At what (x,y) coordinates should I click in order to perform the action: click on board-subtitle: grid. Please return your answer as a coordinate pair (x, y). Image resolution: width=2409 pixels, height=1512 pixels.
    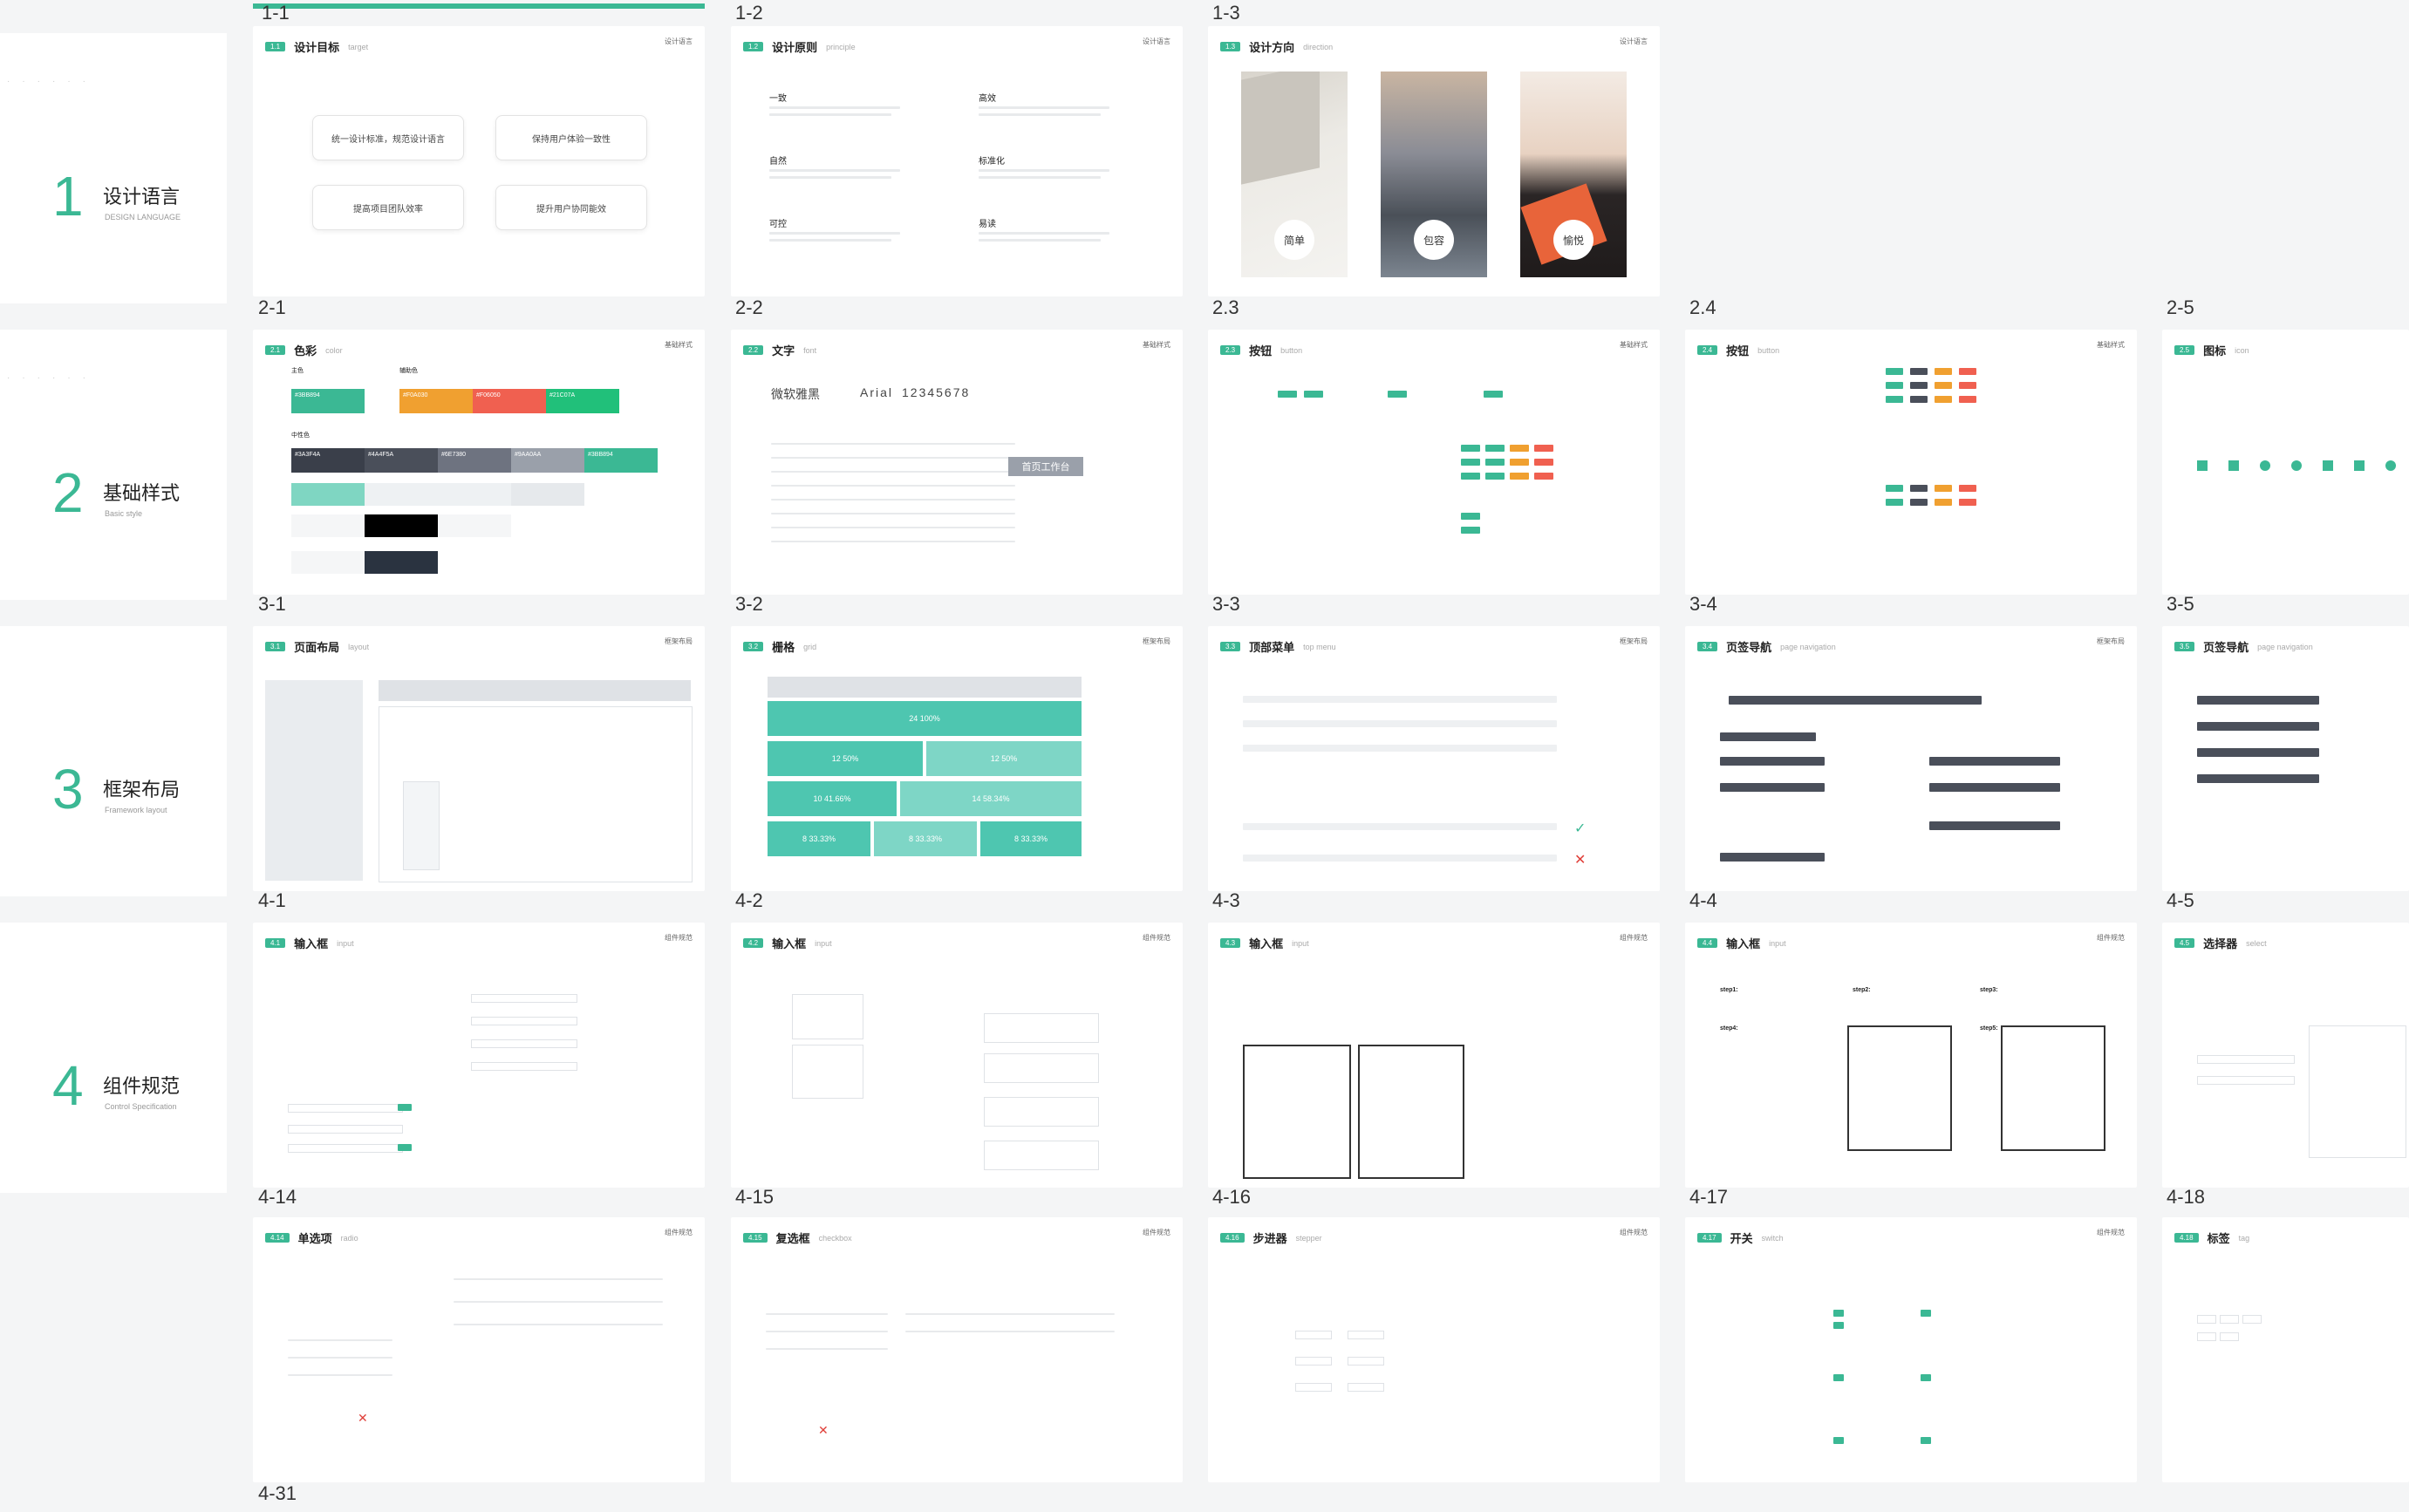
    Looking at the image, I should click on (810, 646).